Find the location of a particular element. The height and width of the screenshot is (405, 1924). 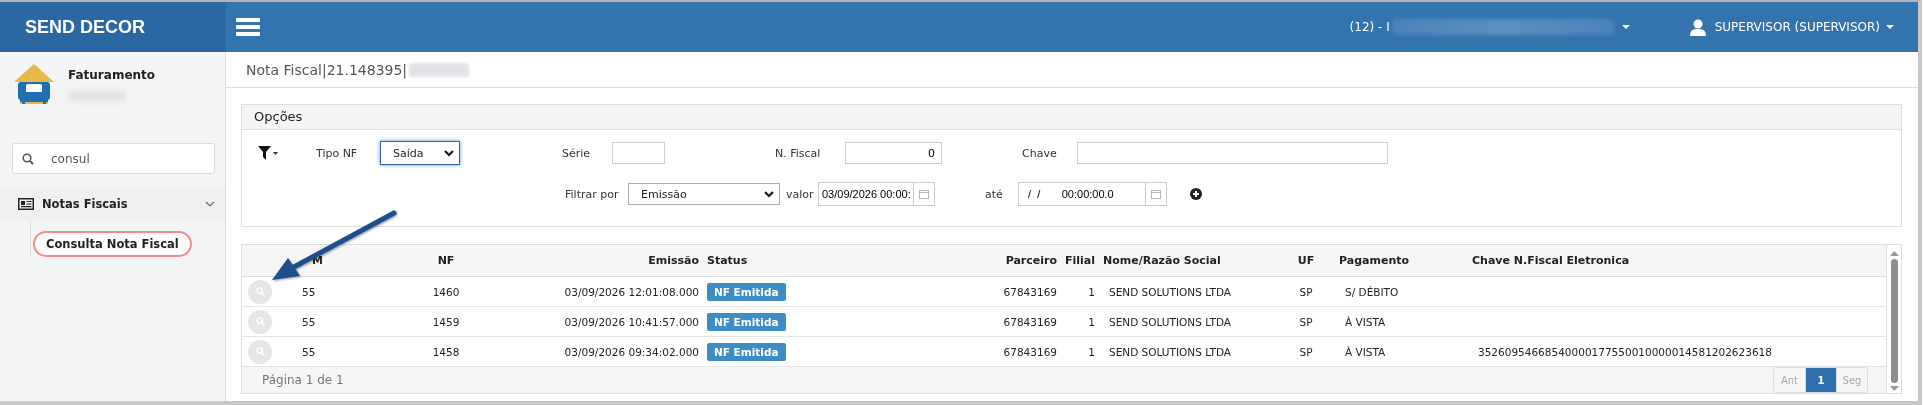

table-cell: 1459 is located at coordinates (446, 321).